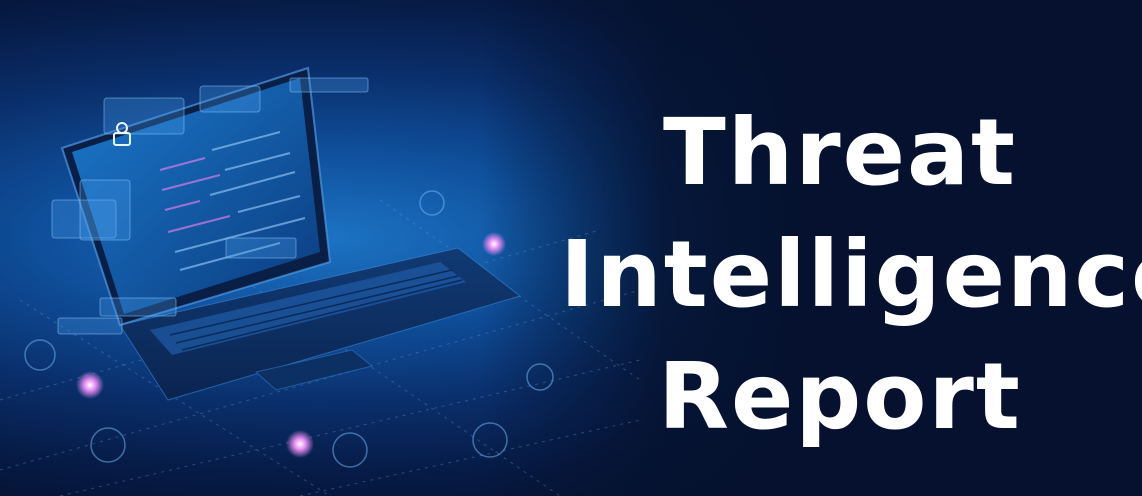 The height and width of the screenshot is (496, 1142). I want to click on title-line-report: Report, so click(840, 396).